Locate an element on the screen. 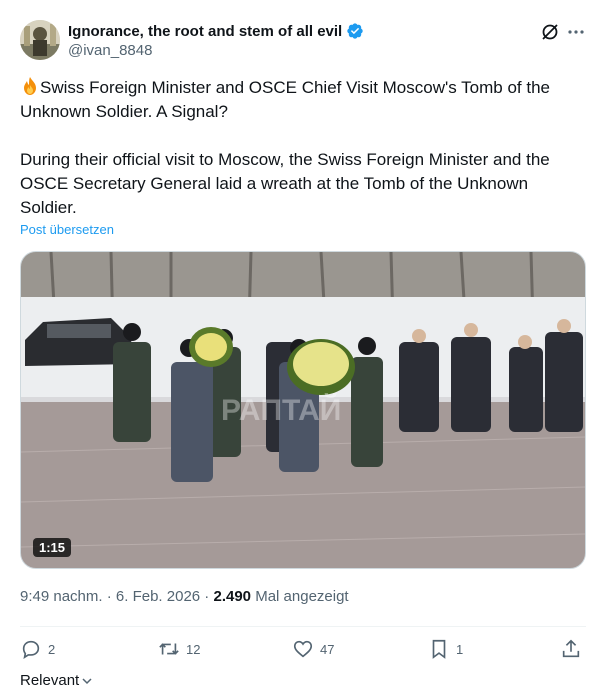 The image size is (615, 698). repost-icon is located at coordinates (169, 649).